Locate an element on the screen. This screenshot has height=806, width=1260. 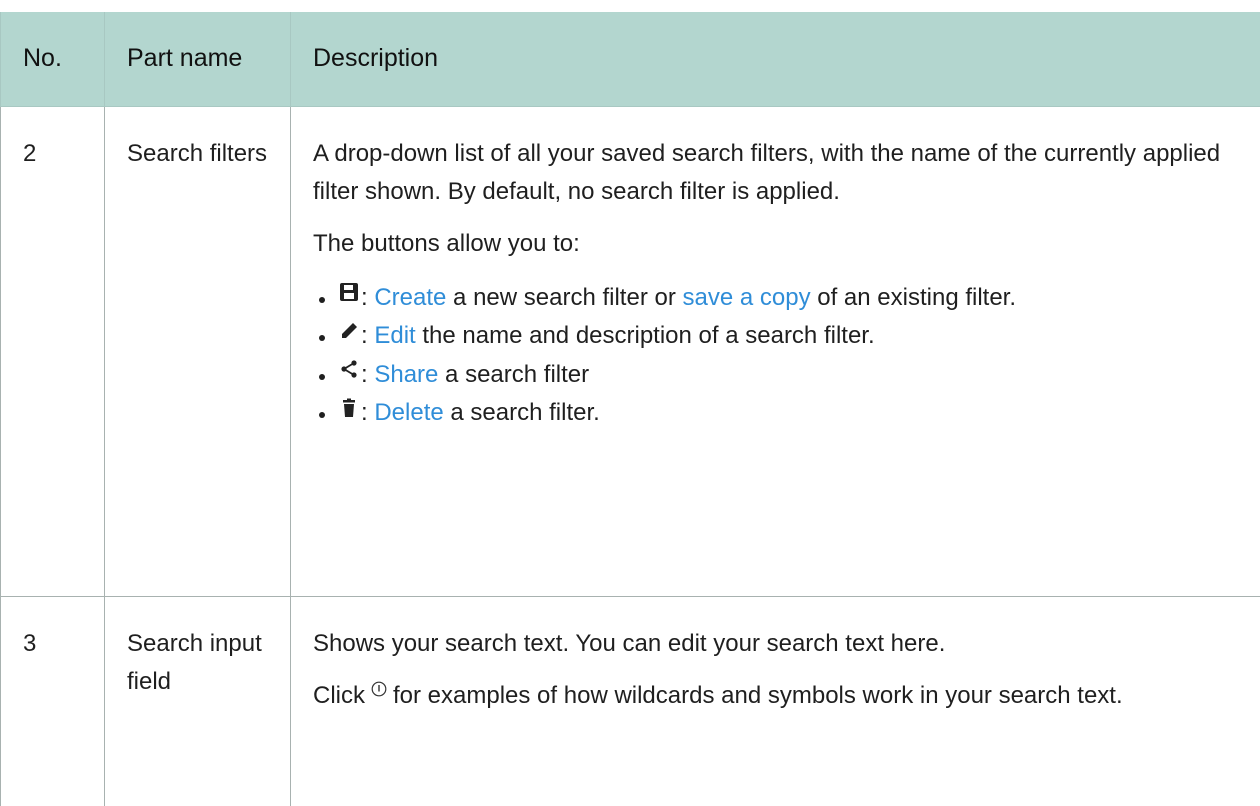
share-icon is located at coordinates (349, 372).